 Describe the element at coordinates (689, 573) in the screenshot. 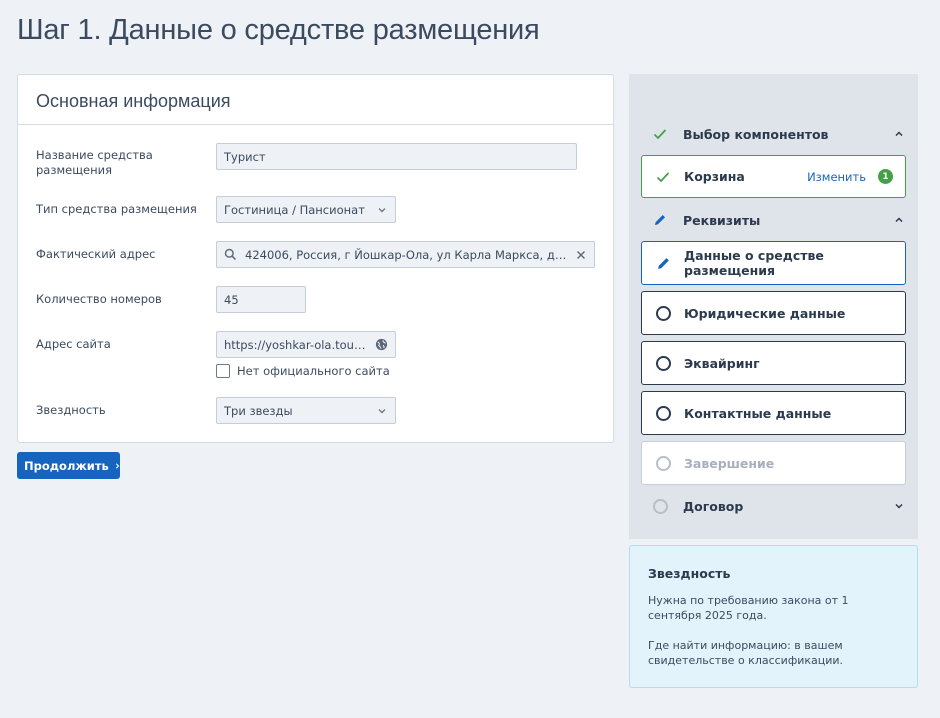

I see `info-title: Звездность` at that location.